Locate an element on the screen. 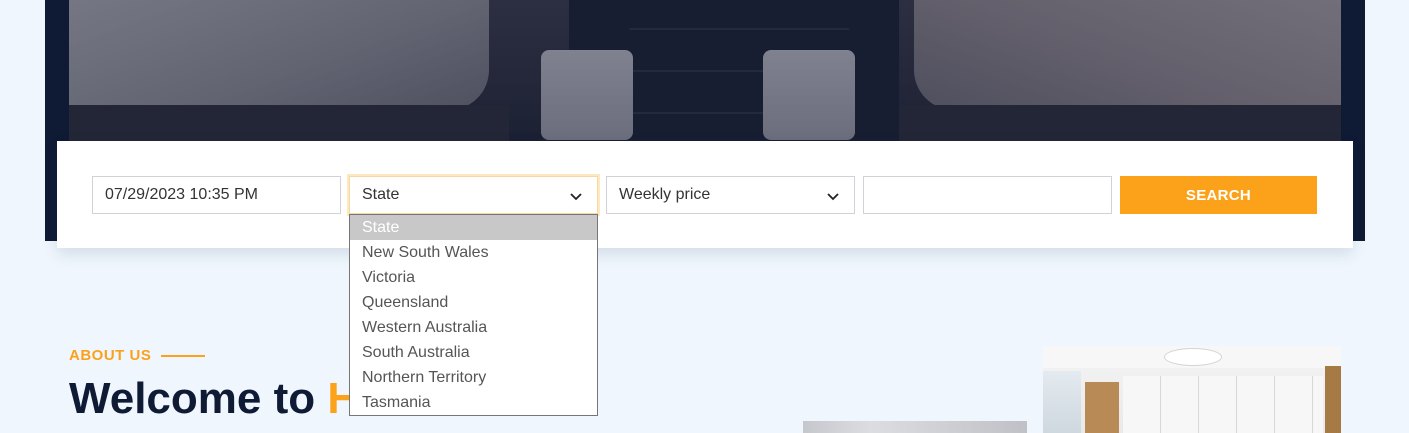  state-select-value: State is located at coordinates (381, 194).